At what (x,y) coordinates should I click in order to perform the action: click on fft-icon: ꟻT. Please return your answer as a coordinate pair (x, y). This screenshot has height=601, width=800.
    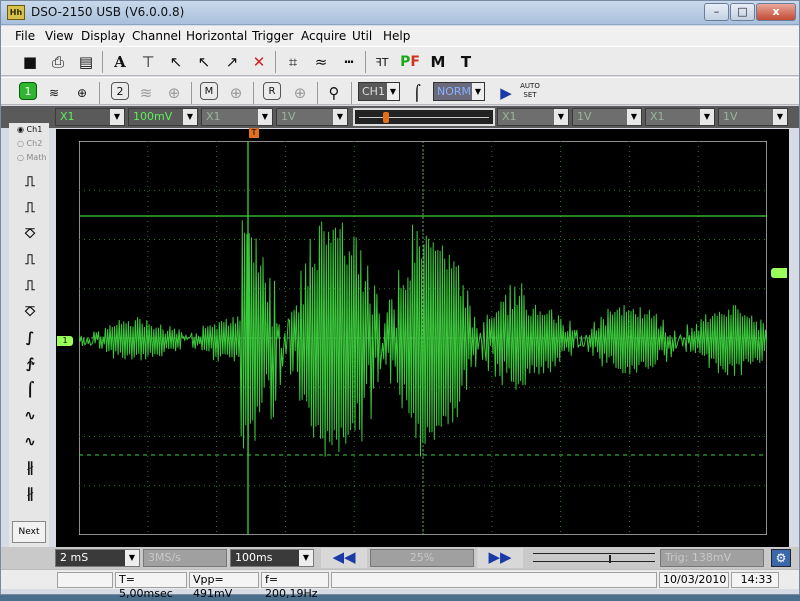
    Looking at the image, I should click on (382, 62).